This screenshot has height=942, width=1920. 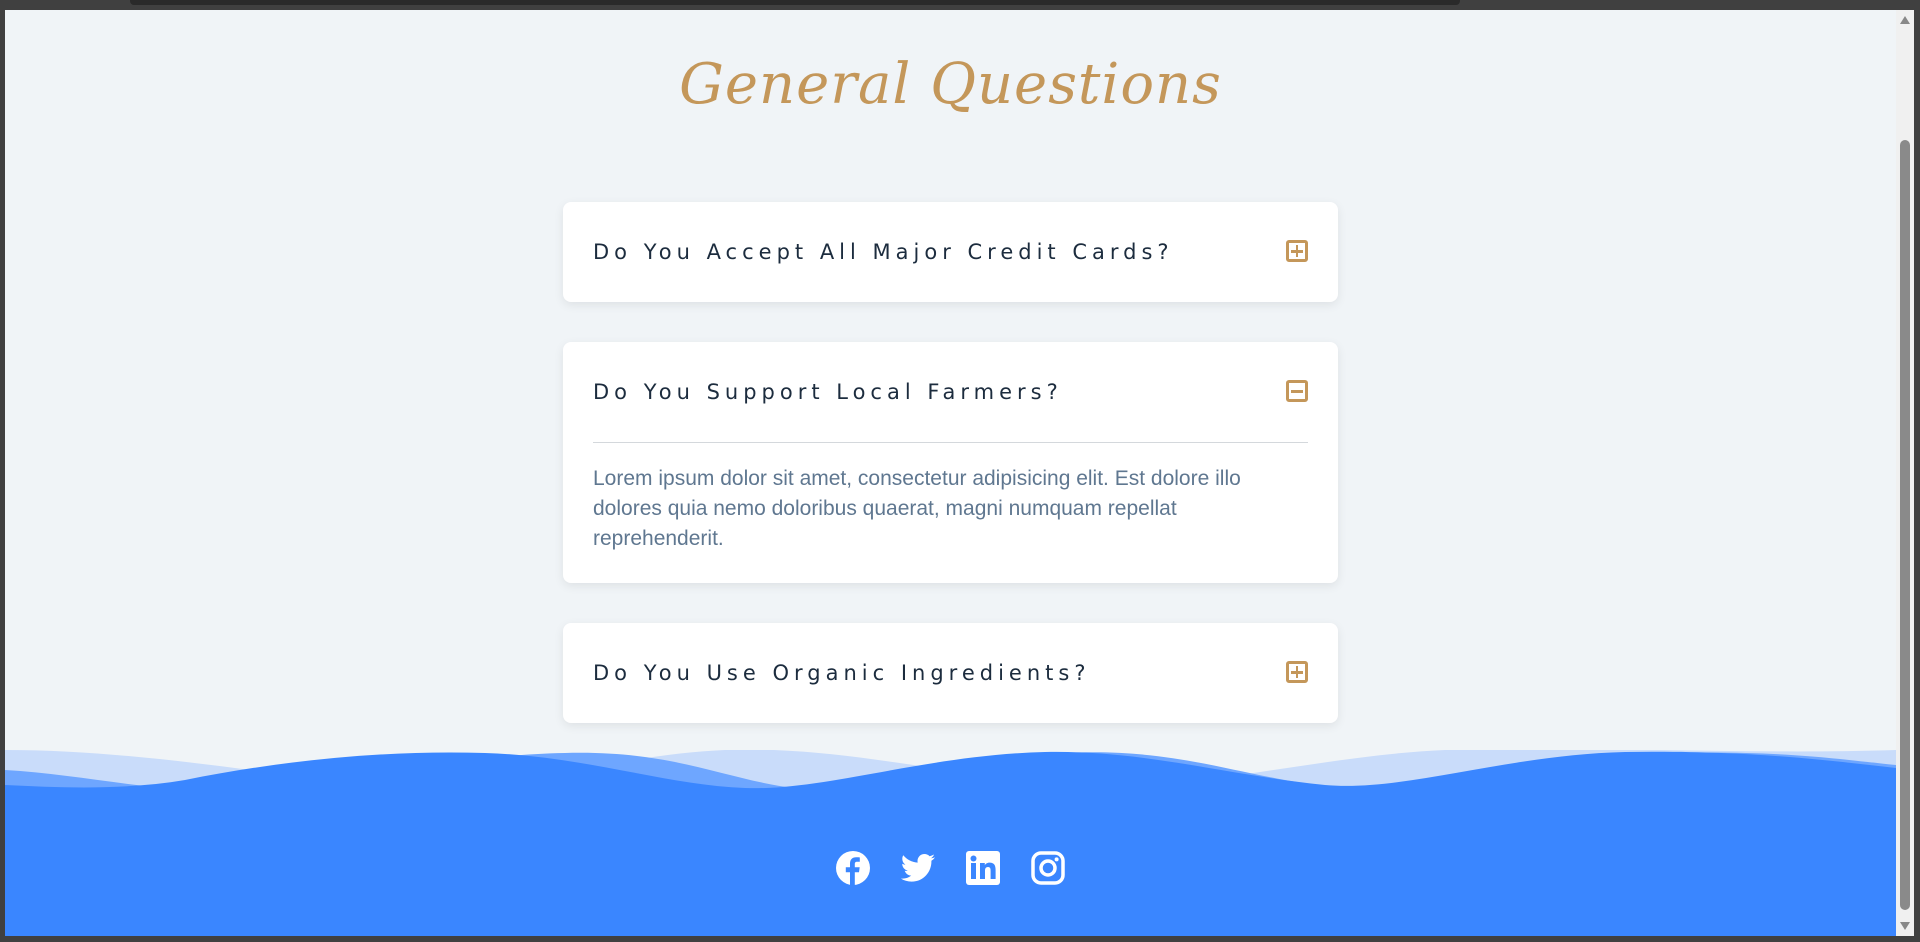 What do you see at coordinates (918, 868) in the screenshot?
I see `twitter-icon` at bounding box center [918, 868].